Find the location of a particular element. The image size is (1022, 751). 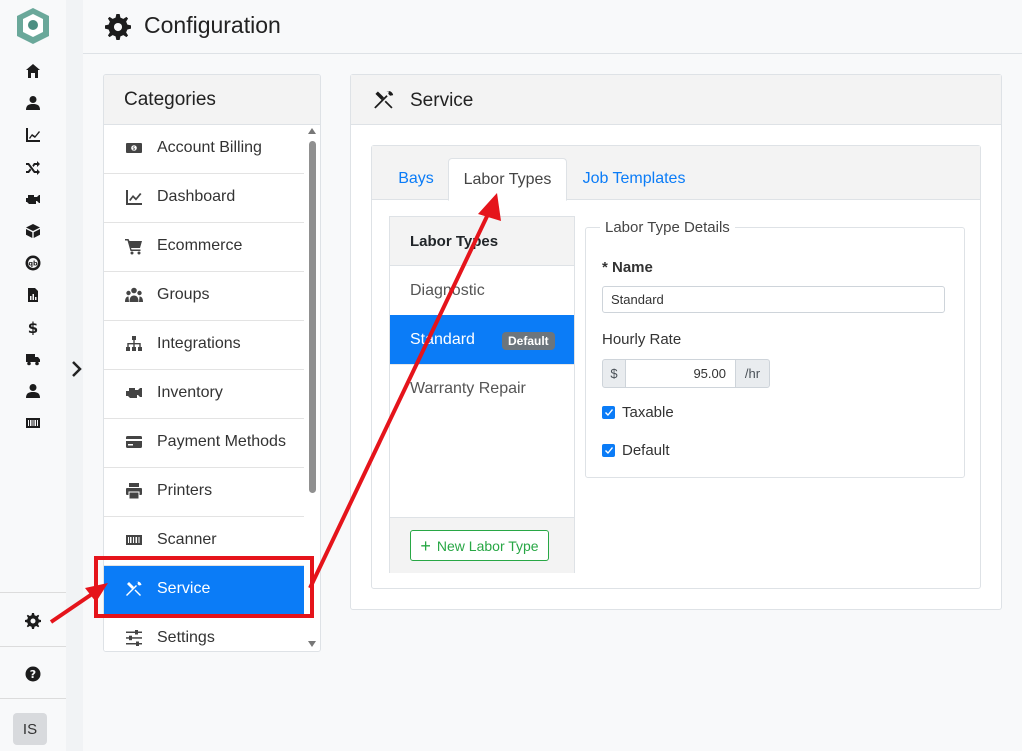

categories-header: Categories is located at coordinates (212, 100).